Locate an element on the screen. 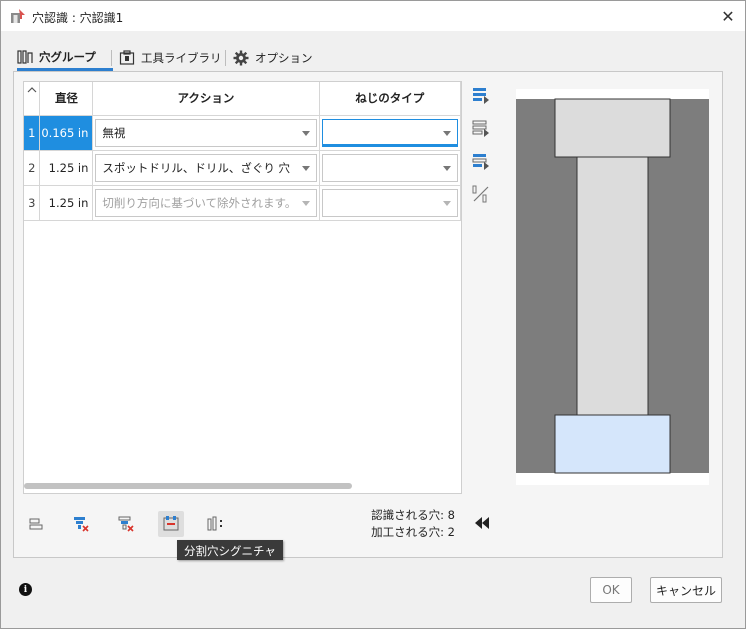  delete-group-icon is located at coordinates (81, 524).